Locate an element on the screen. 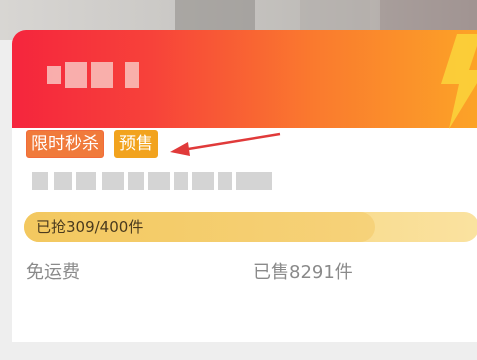 The height and width of the screenshot is (360, 477). flash-sale-tag: 限时秒杀 is located at coordinates (65, 144).